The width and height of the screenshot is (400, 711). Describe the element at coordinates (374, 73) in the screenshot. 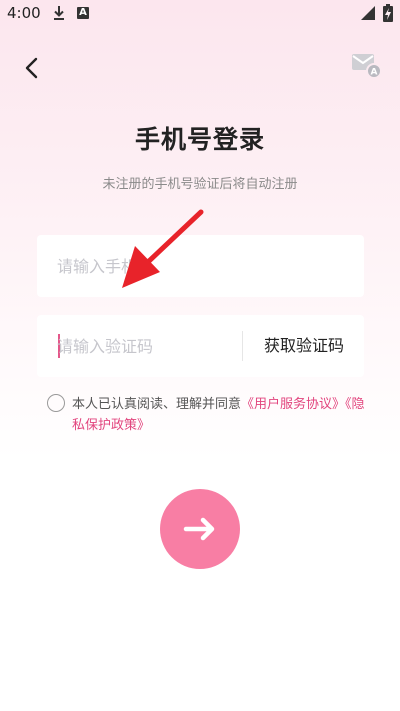

I see `svg-text: A` at that location.